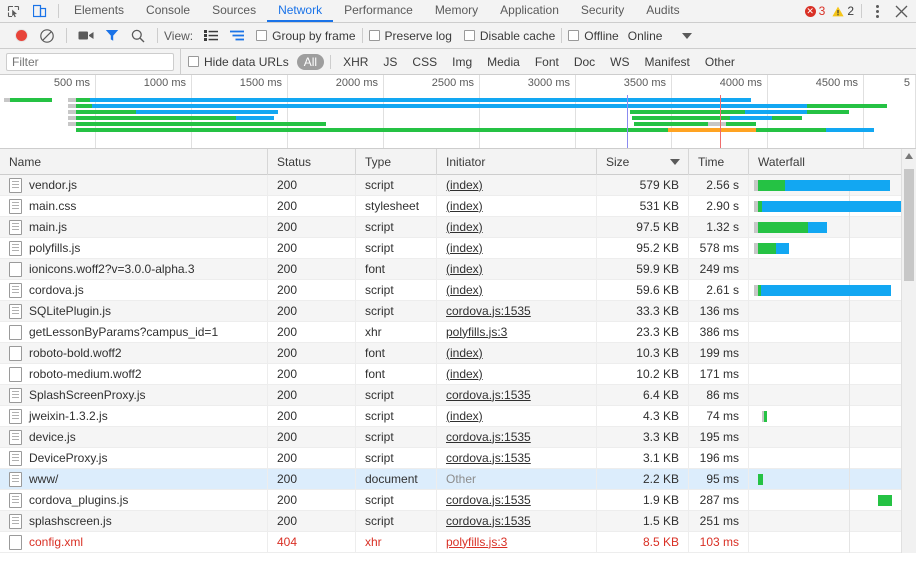 The image size is (916, 564). Describe the element at coordinates (517, 161) in the screenshot. I see `column-header-initiator: Initiator` at that location.